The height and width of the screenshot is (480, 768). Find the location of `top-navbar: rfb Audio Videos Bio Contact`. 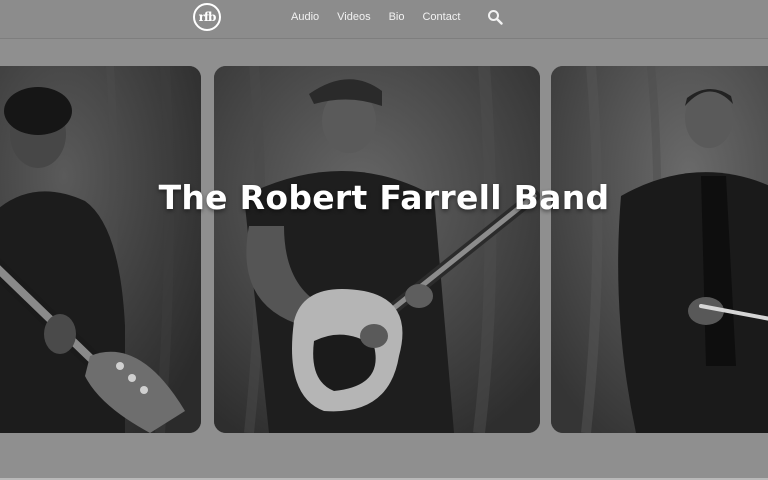

top-navbar: rfb Audio Videos Bio Contact is located at coordinates (384, 19).